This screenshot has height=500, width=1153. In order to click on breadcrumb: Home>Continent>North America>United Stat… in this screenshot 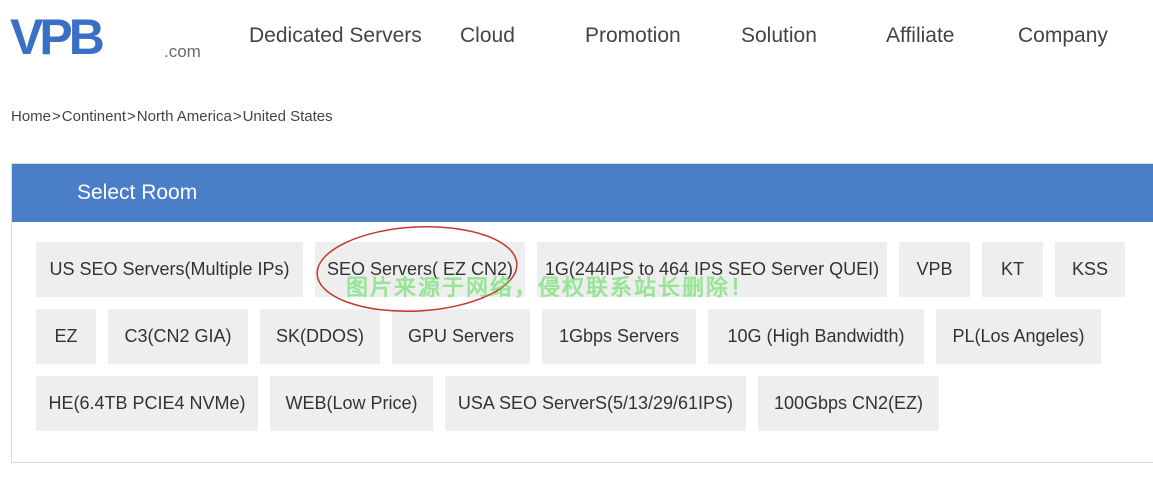, I will do `click(172, 116)`.